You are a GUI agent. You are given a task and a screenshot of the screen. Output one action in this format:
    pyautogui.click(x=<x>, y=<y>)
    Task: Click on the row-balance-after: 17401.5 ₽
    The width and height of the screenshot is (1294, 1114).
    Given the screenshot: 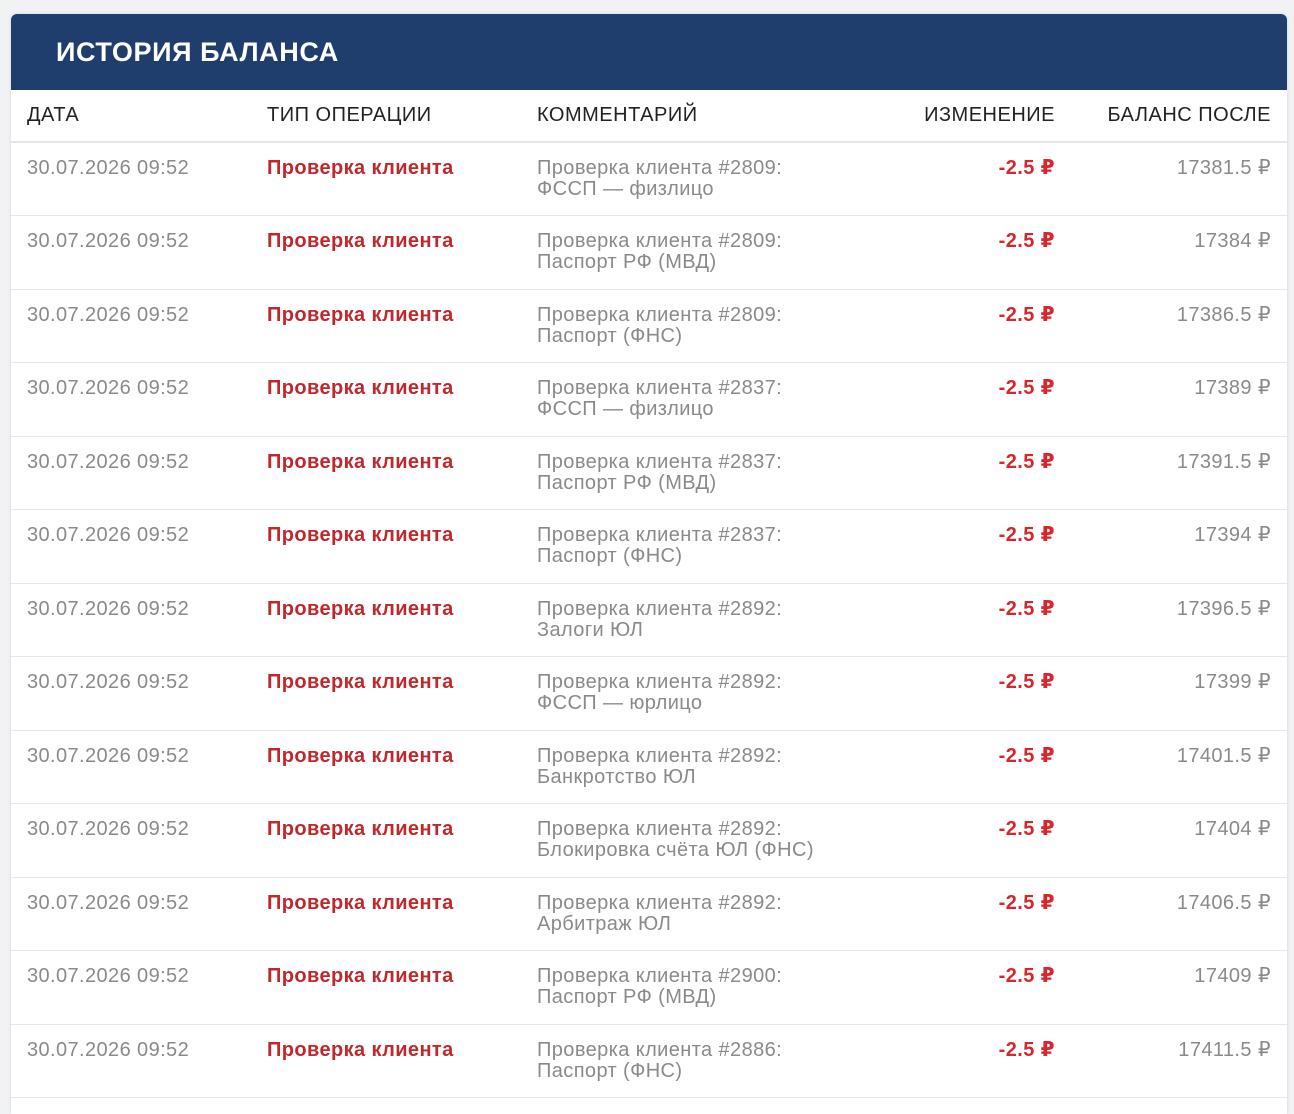 What is the action you would take?
    pyautogui.click(x=1179, y=767)
    